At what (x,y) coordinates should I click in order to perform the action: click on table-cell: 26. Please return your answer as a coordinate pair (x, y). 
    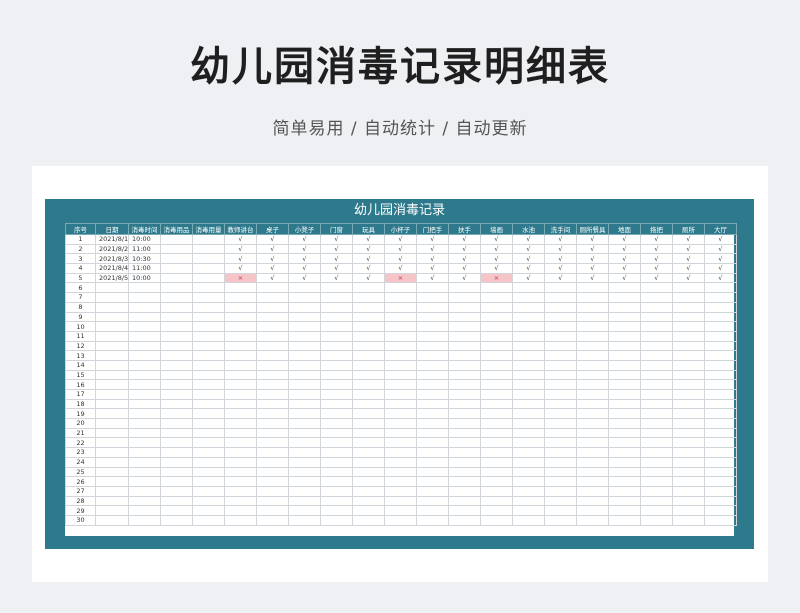
    Looking at the image, I should click on (80, 481).